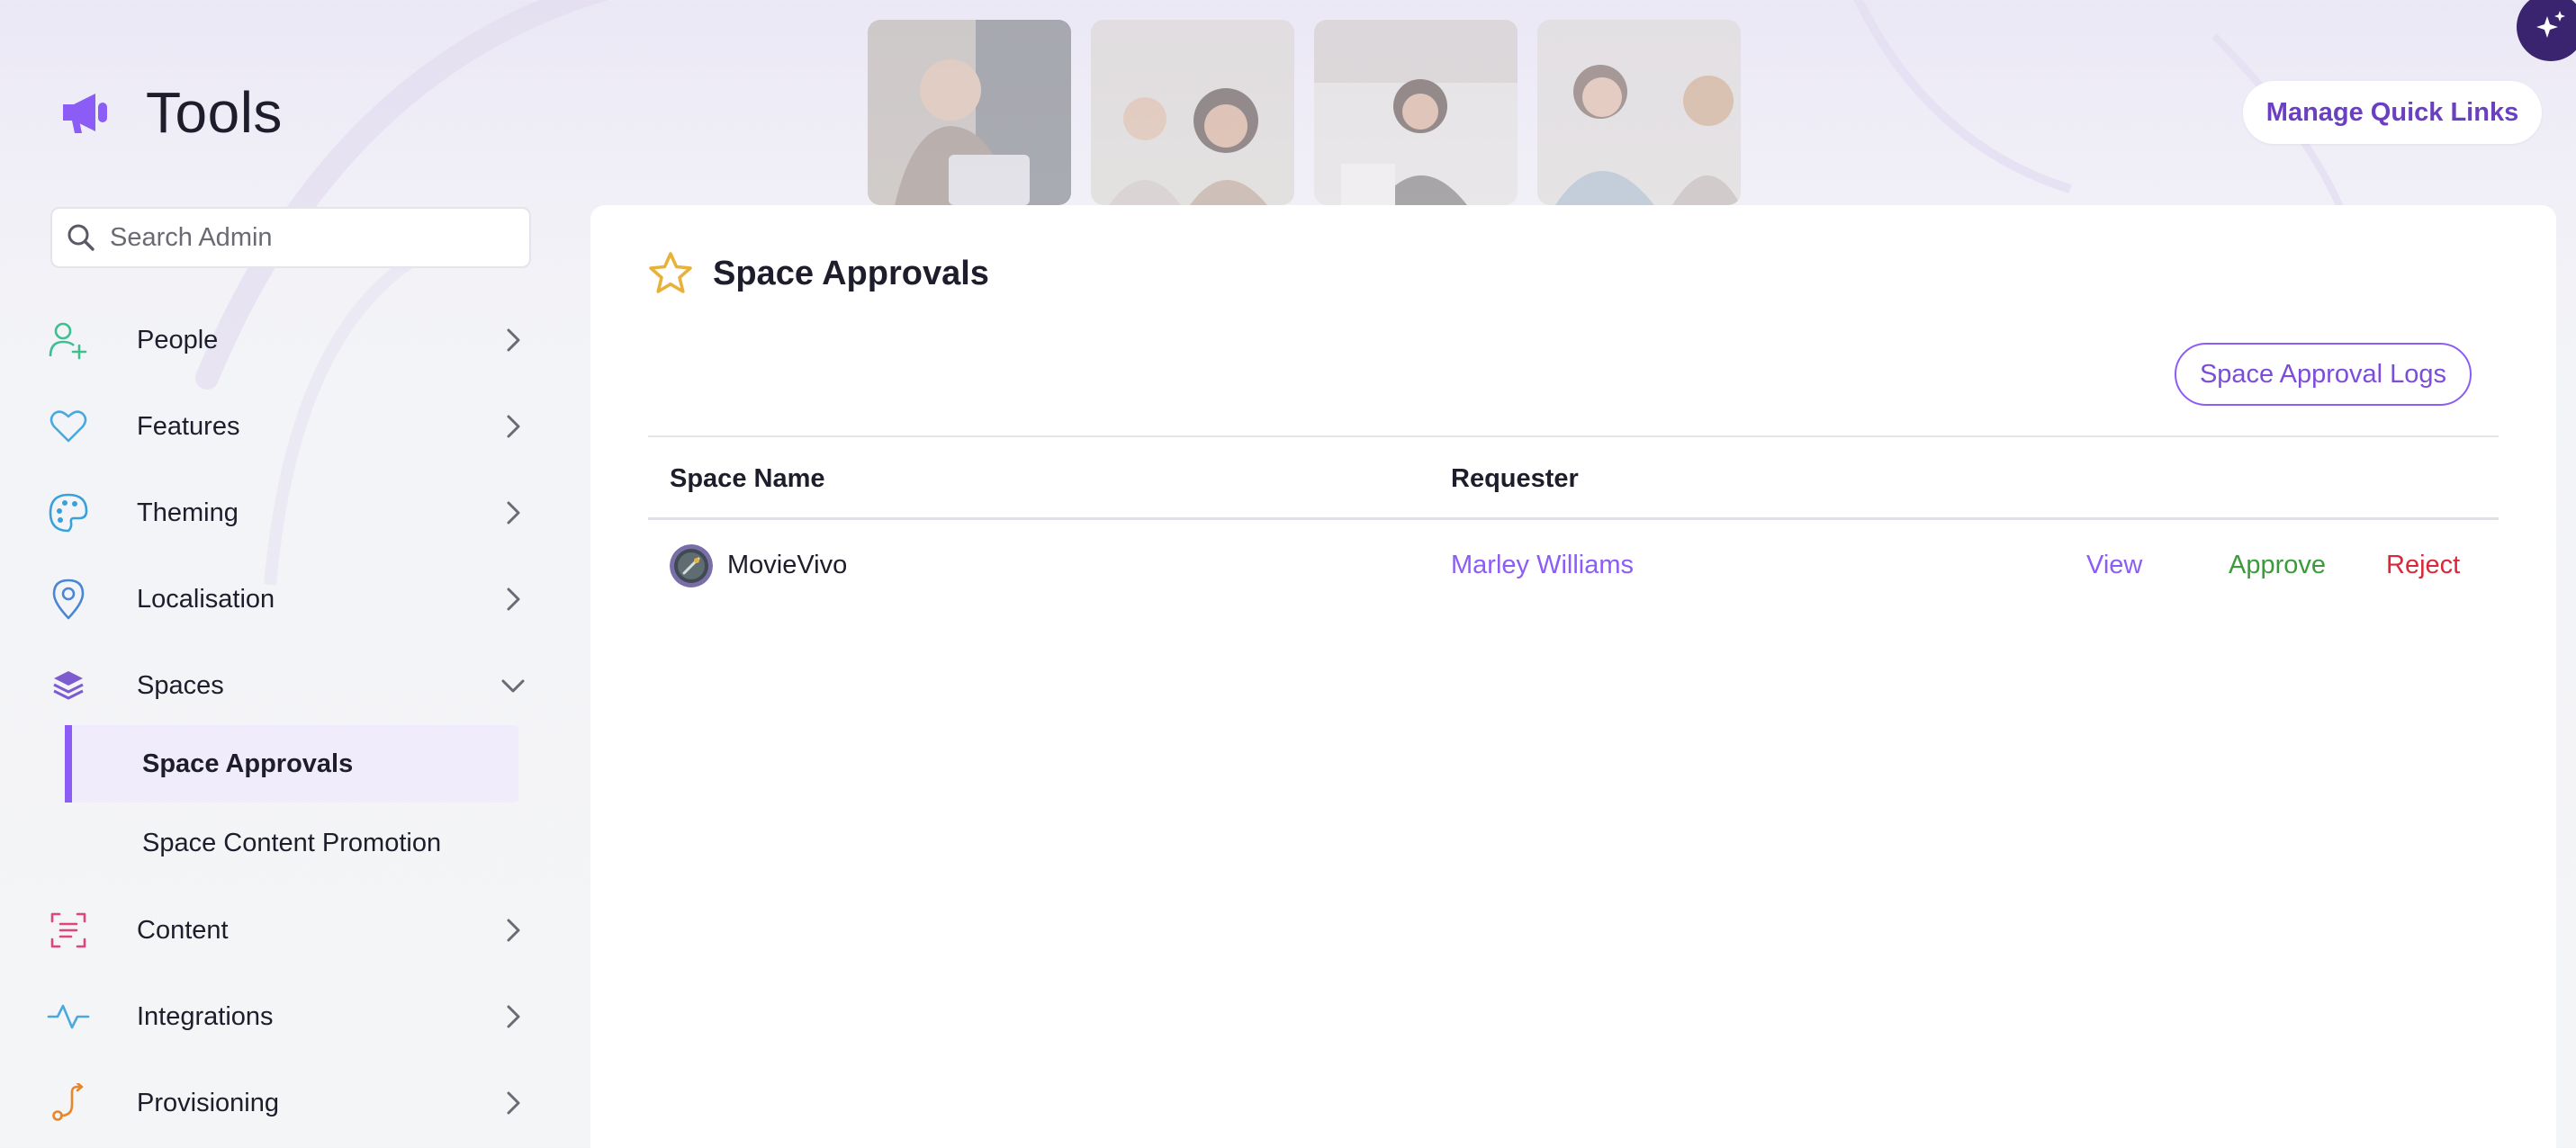 This screenshot has height=1148, width=2576. What do you see at coordinates (2323, 374) in the screenshot?
I see `space-approval-logs-button: Space Approval Logs` at bounding box center [2323, 374].